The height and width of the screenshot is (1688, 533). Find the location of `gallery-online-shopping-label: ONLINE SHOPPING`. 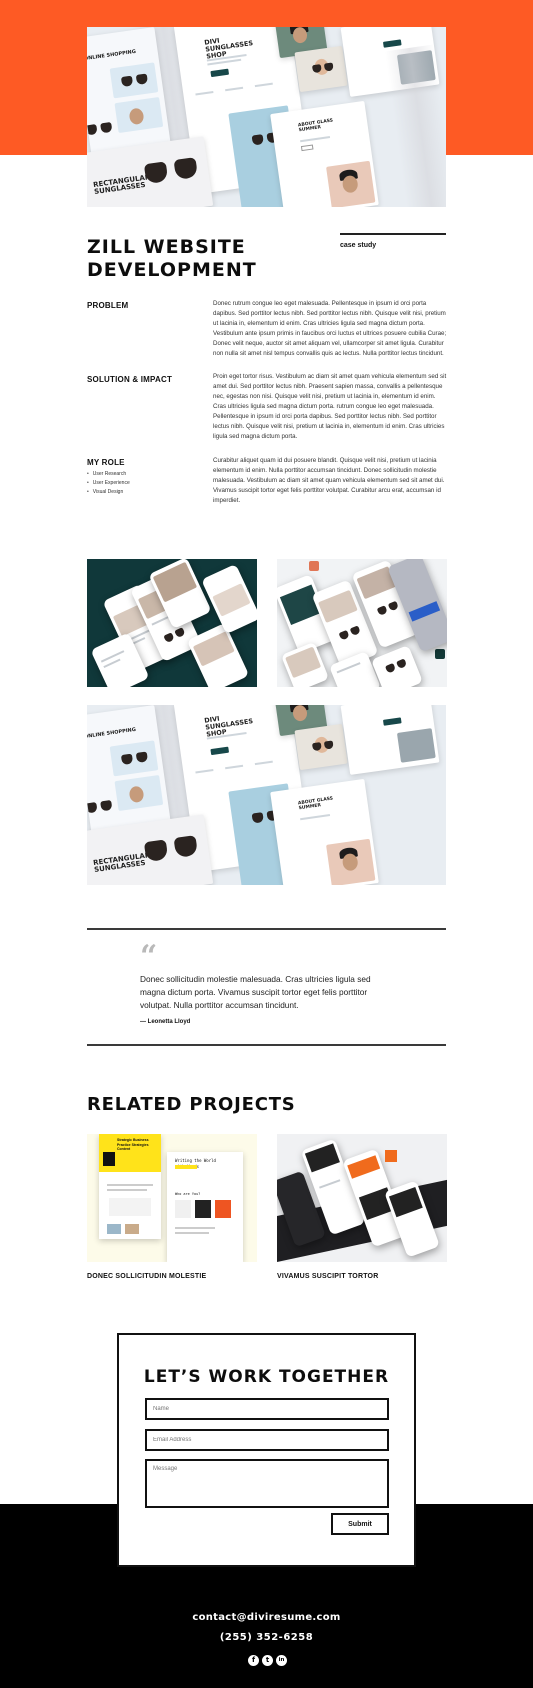

gallery-online-shopping-label: ONLINE SHOPPING is located at coordinates (112, 733).